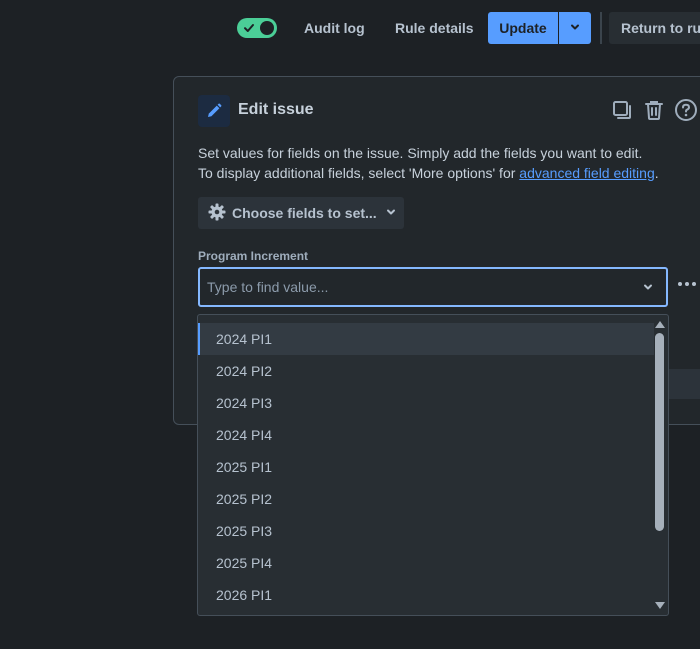  Describe the element at coordinates (654, 28) in the screenshot. I see `return-to-rules-button: Return to rul` at that location.